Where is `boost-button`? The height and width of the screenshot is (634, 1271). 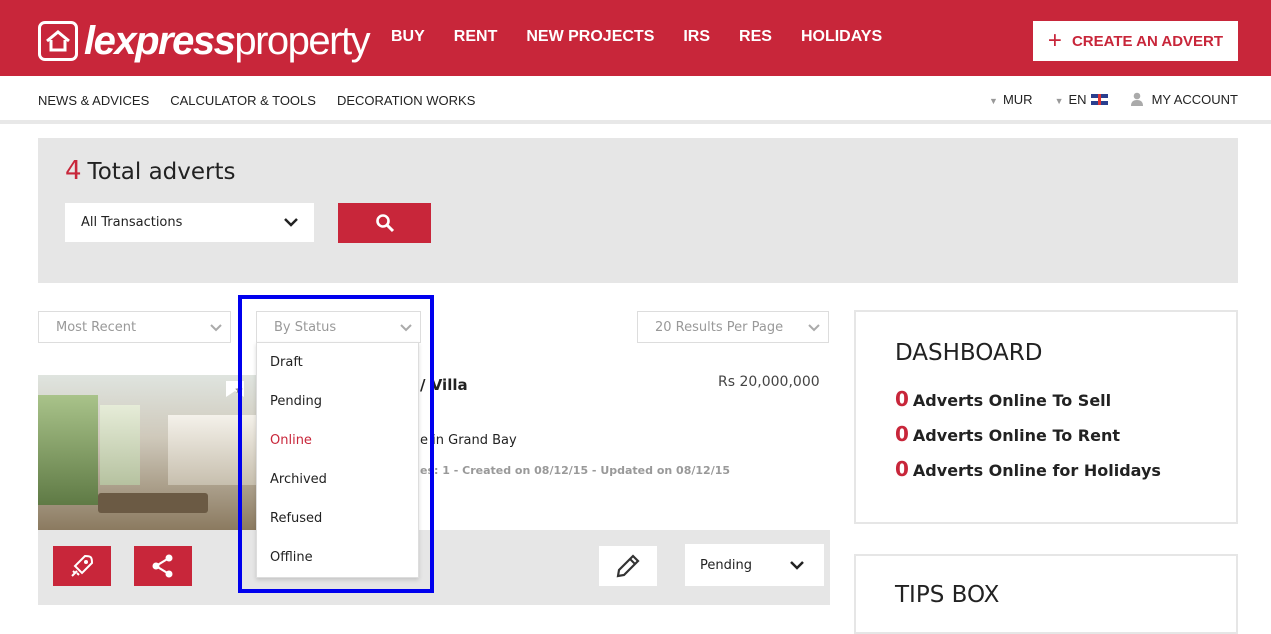 boost-button is located at coordinates (82, 566).